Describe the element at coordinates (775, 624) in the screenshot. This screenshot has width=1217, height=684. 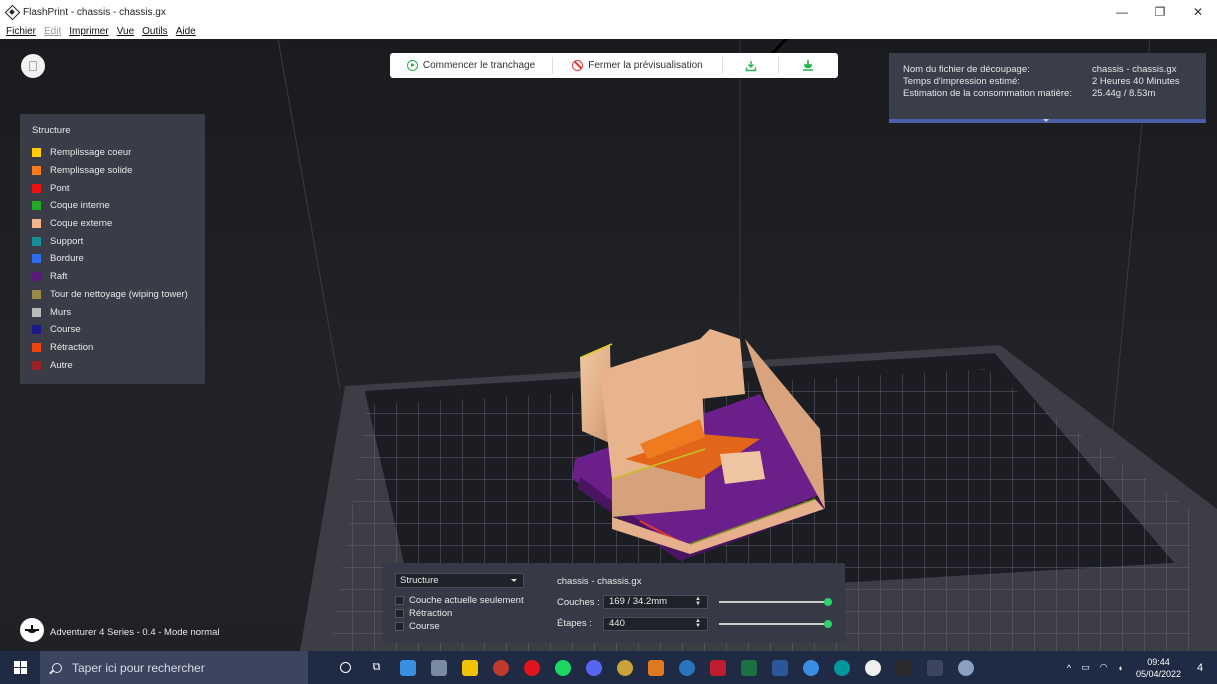
I see `steps-slider` at that location.